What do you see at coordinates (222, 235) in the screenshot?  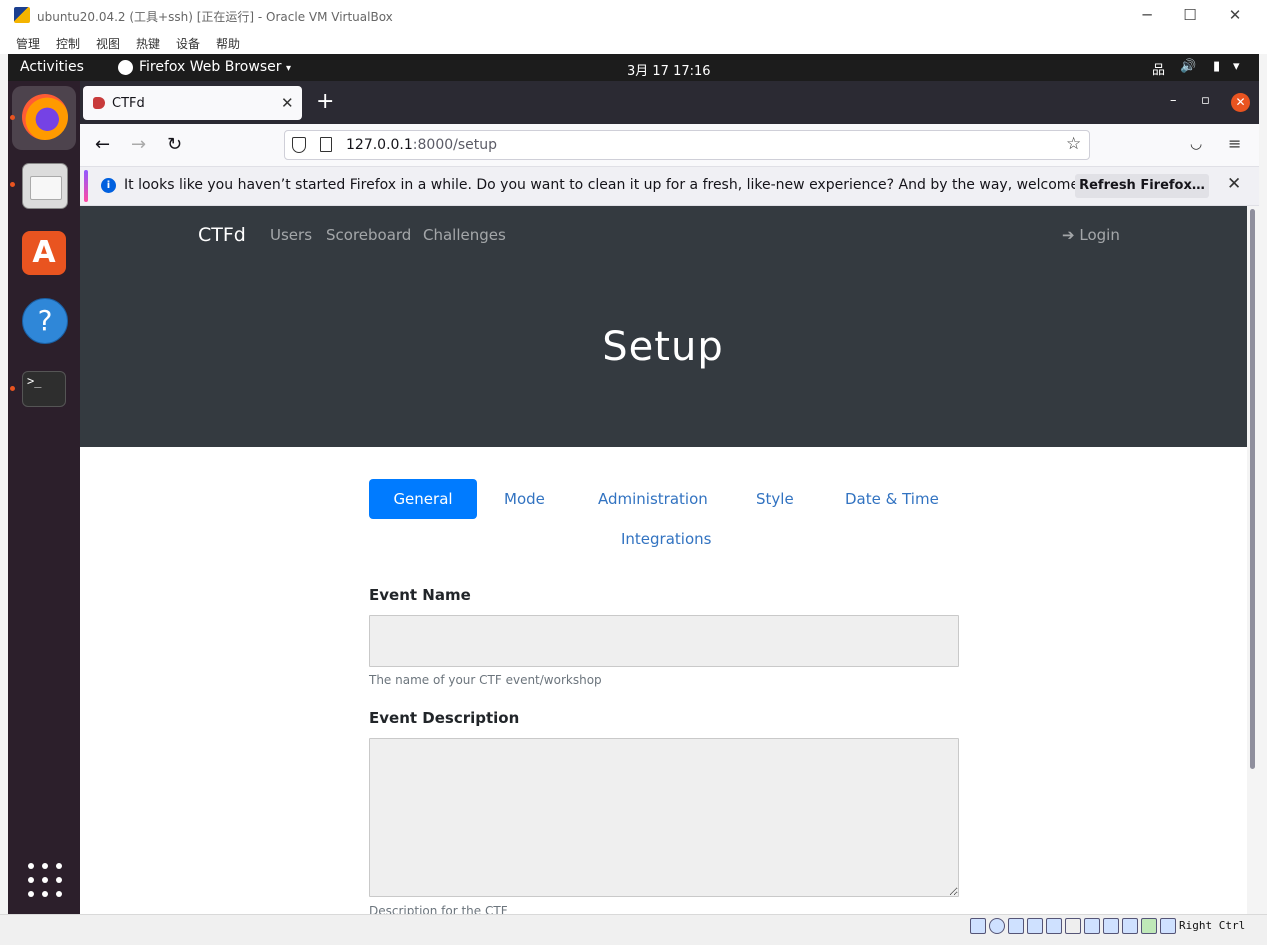 I see `ctfd-brand-link: CTFd` at bounding box center [222, 235].